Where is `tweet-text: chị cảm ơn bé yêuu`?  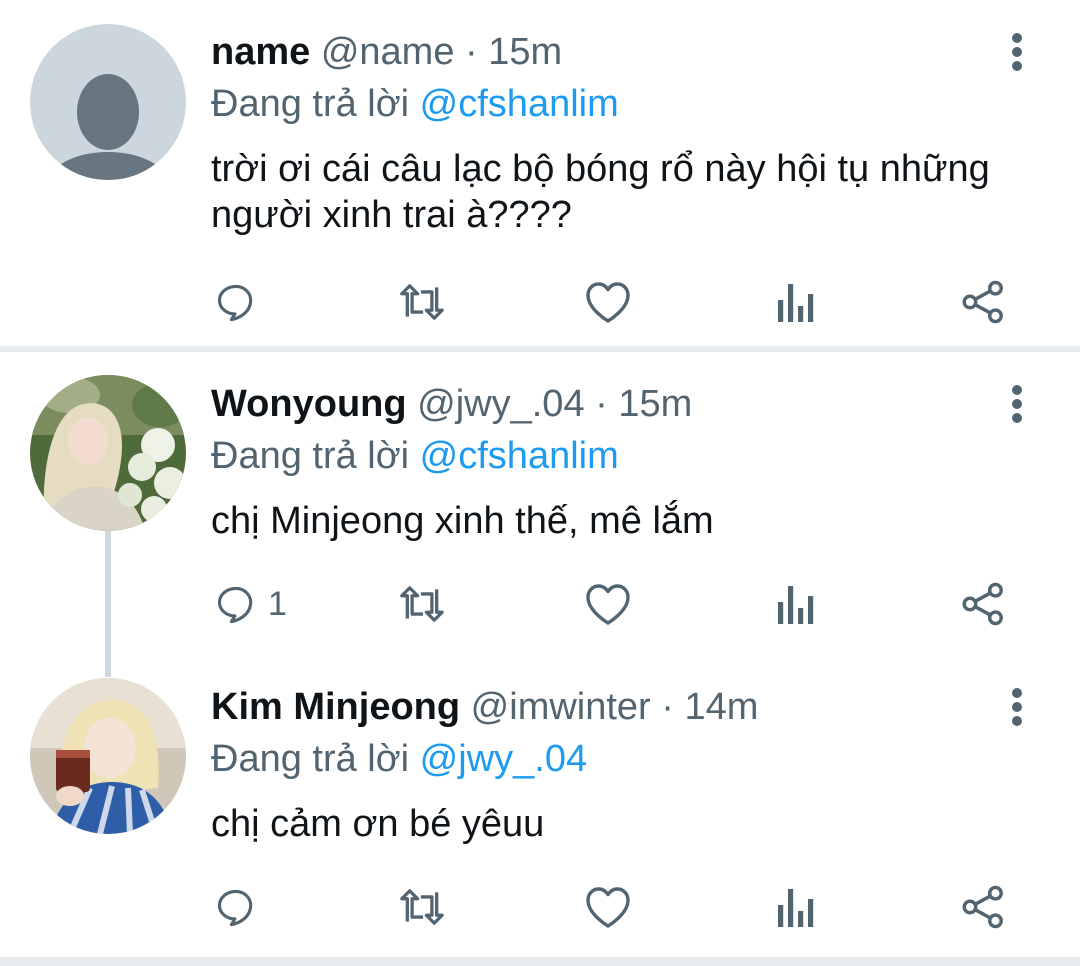 tweet-text: chị cảm ơn bé yêuu is located at coordinates (378, 824).